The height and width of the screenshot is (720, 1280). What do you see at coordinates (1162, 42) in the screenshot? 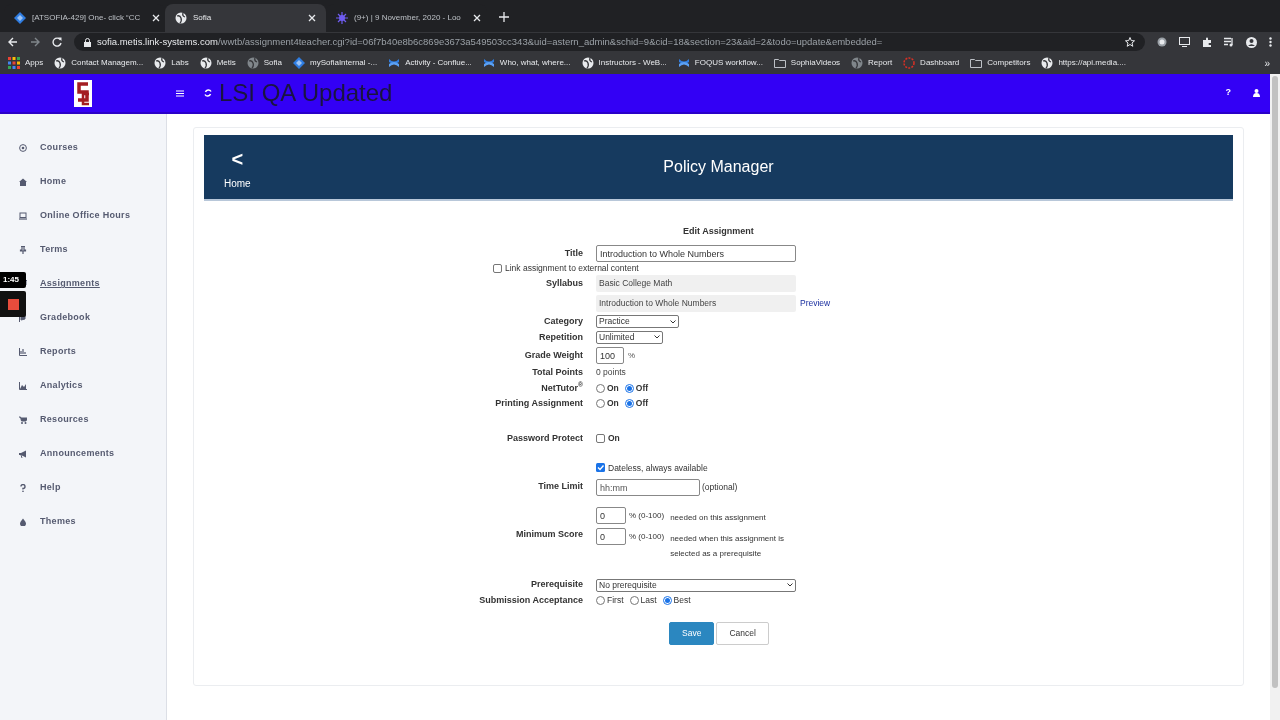
I see `record-icon` at bounding box center [1162, 42].